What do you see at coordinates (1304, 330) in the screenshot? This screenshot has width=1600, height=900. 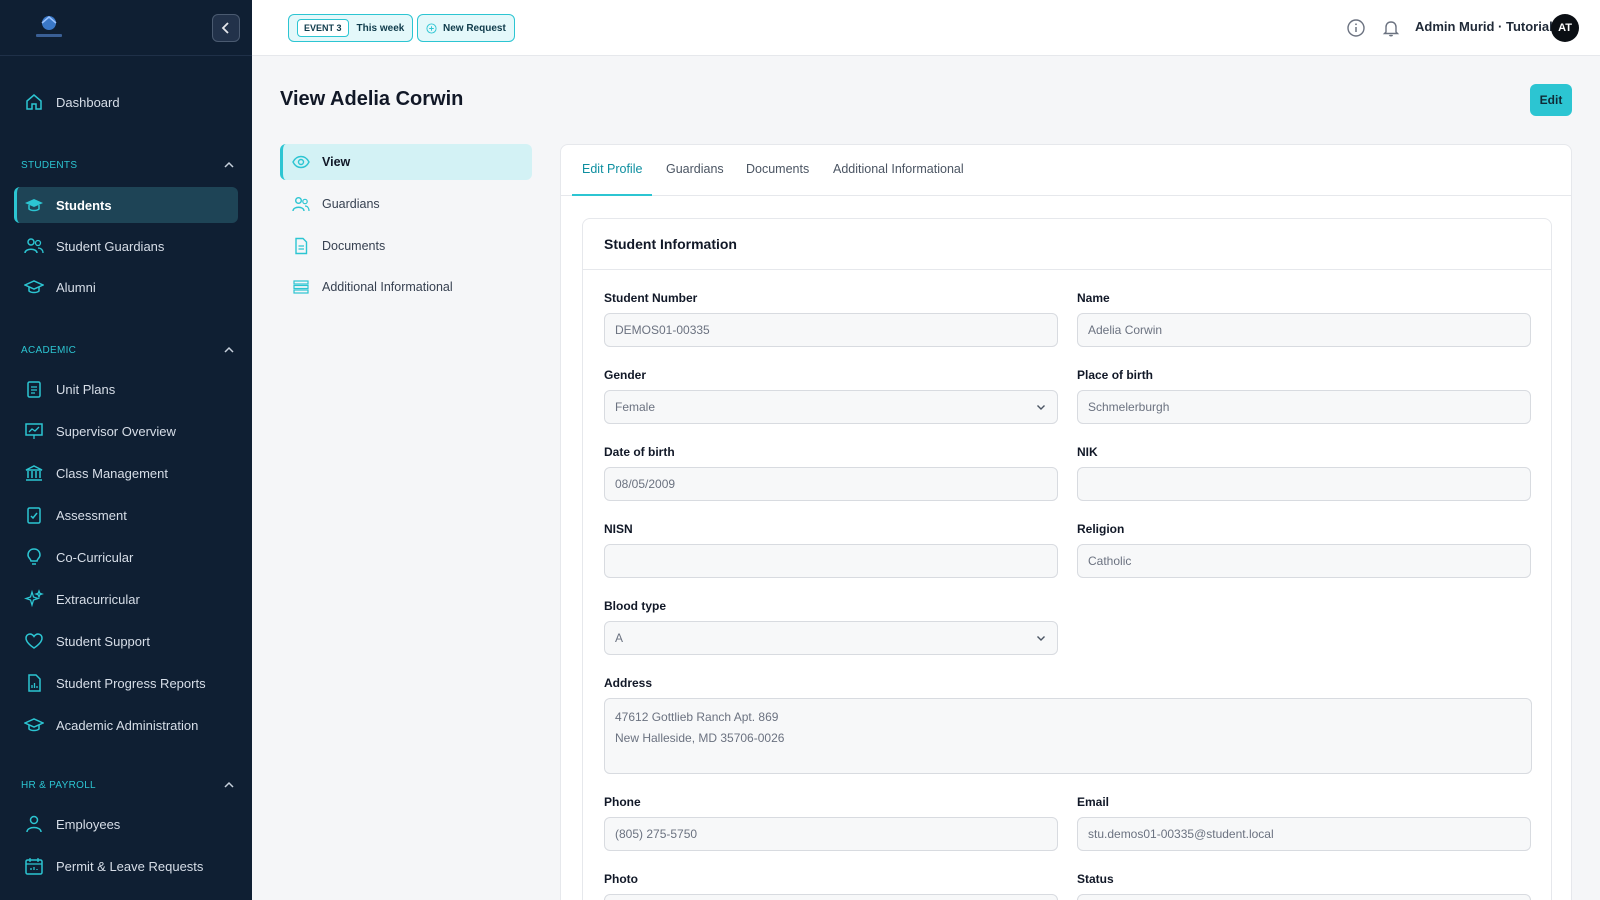 I see `name-field` at bounding box center [1304, 330].